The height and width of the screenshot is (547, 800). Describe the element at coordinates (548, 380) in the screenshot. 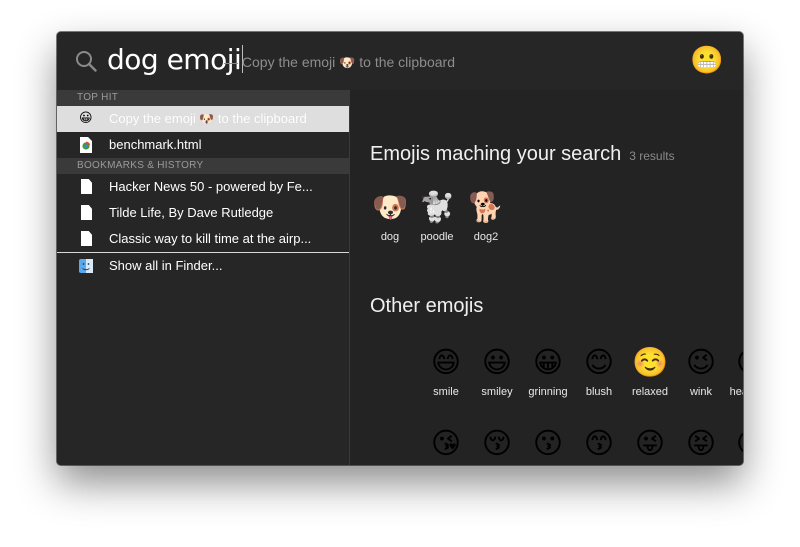

I see `emoji-grinning: 😀 grinning` at that location.